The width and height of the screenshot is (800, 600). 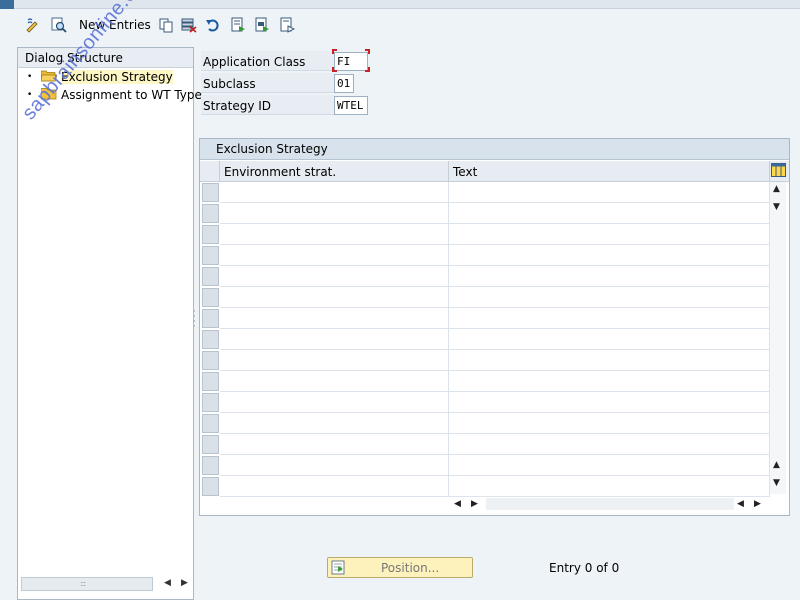 What do you see at coordinates (609, 171) in the screenshot?
I see `column-header-text: Text` at bounding box center [609, 171].